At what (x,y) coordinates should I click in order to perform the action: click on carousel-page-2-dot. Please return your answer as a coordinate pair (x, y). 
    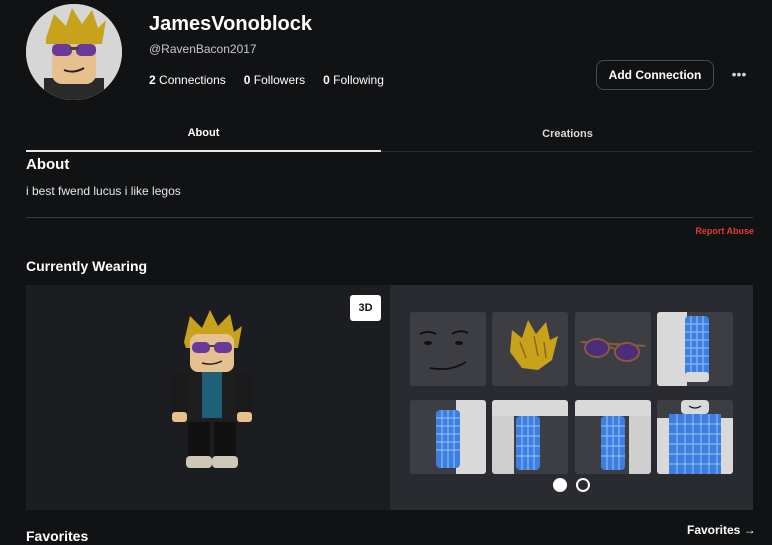
    Looking at the image, I should click on (583, 485).